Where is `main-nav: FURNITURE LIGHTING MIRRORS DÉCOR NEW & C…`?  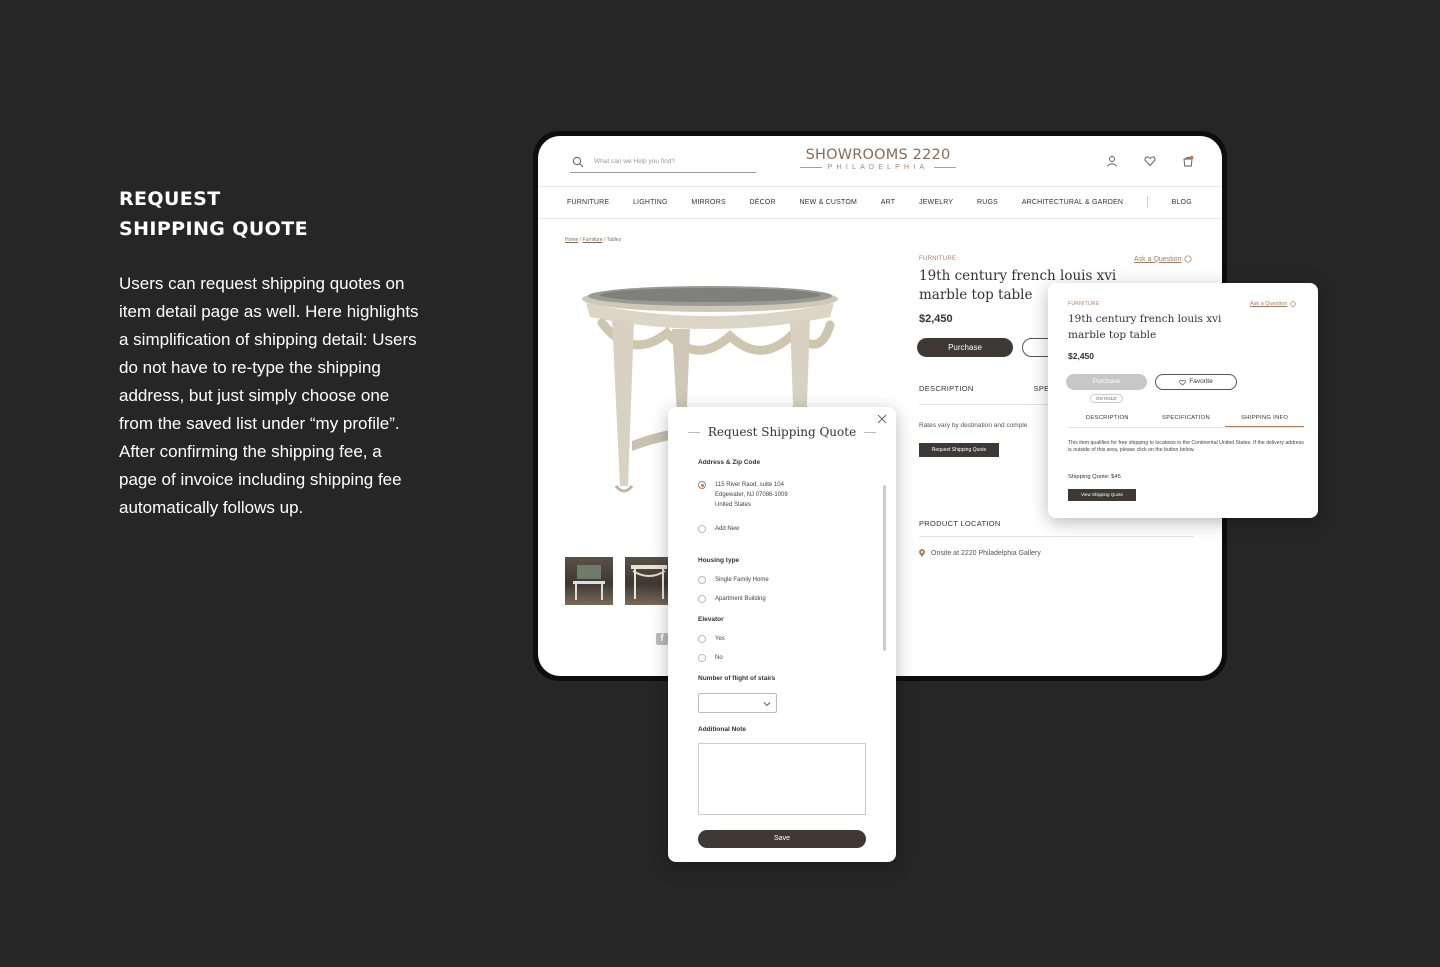
main-nav: FURNITURE LIGHTING MIRRORS DÉCOR NEW & C… is located at coordinates (879, 202).